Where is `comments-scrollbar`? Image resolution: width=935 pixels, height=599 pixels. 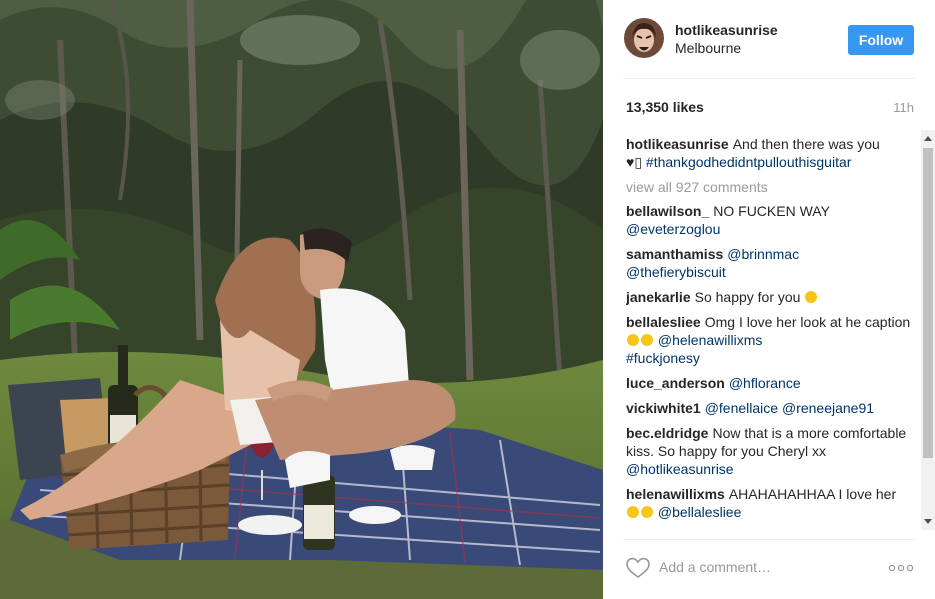
comments-scrollbar is located at coordinates (928, 330).